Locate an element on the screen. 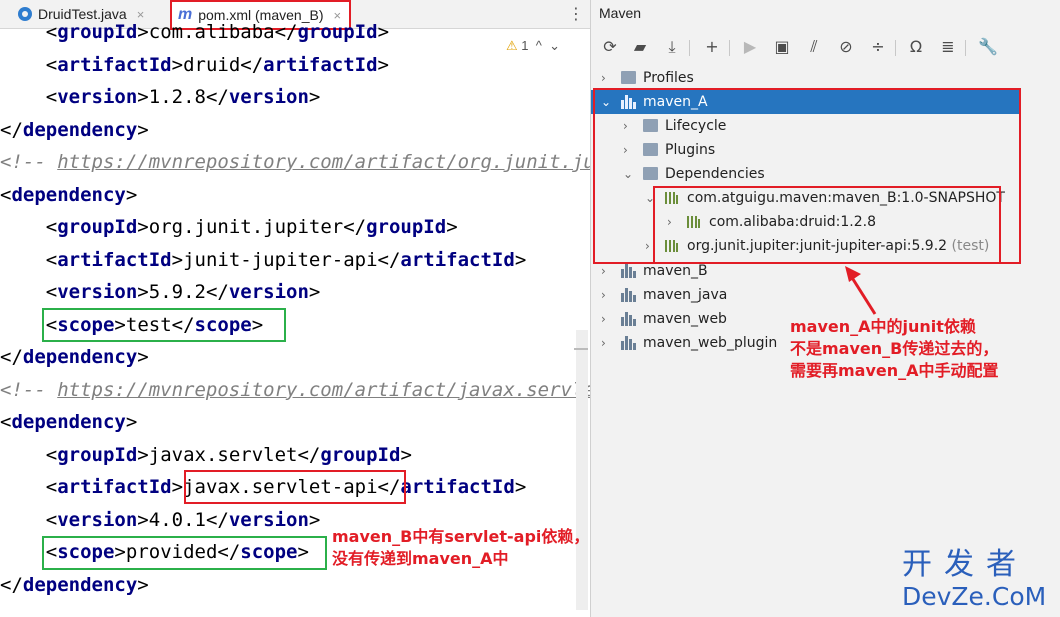 This screenshot has width=1060, height=617. servlet-annotation: maven_B中有servlet-api依赖， 没有传递到maven_A中 is located at coordinates (460, 548).